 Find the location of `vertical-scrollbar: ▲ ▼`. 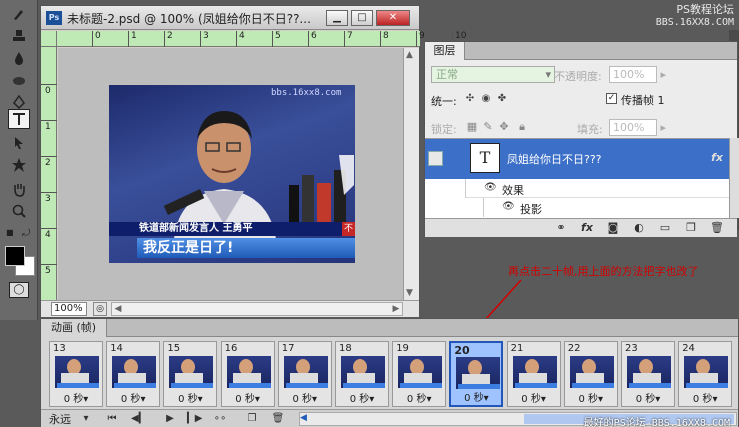

vertical-scrollbar: ▲ ▼ is located at coordinates (411, 174).